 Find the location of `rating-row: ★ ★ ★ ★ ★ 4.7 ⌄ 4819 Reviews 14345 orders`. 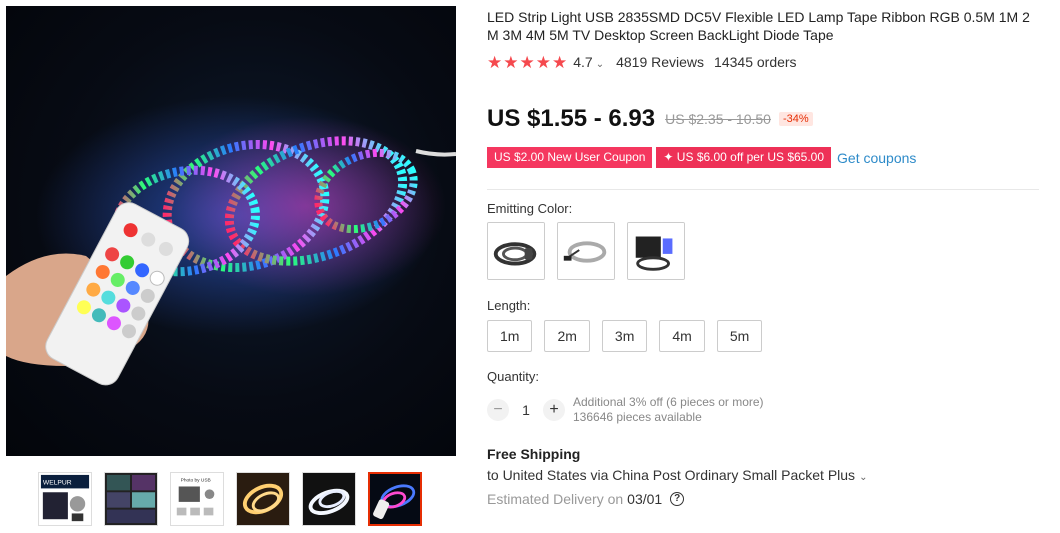

rating-row: ★ ★ ★ ★ ★ 4.7 ⌄ 4819 Reviews 14345 orders is located at coordinates (642, 62).